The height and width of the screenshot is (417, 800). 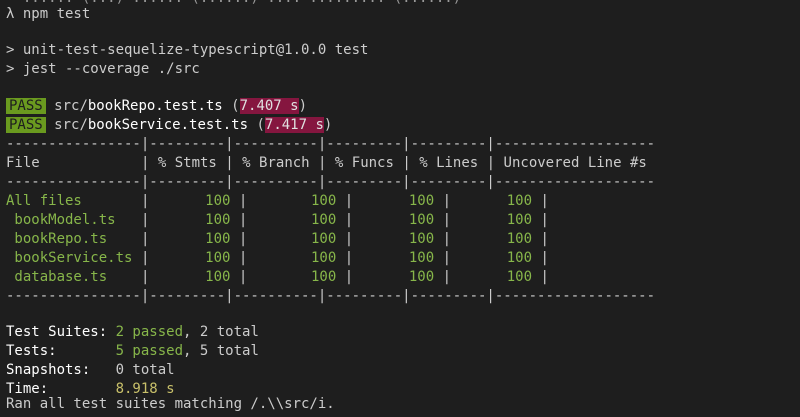 I want to click on suite-result-row: PASS src/bookRepo.test.ts (7.407 s), so click(x=156, y=106).